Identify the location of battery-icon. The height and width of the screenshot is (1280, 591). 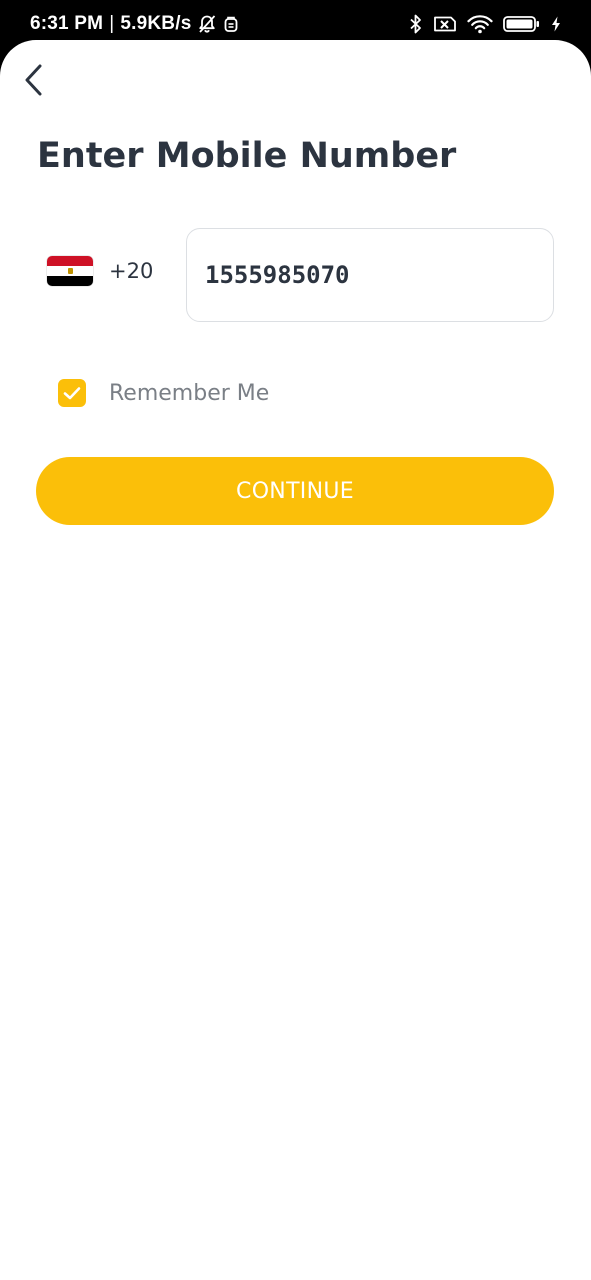
(522, 26).